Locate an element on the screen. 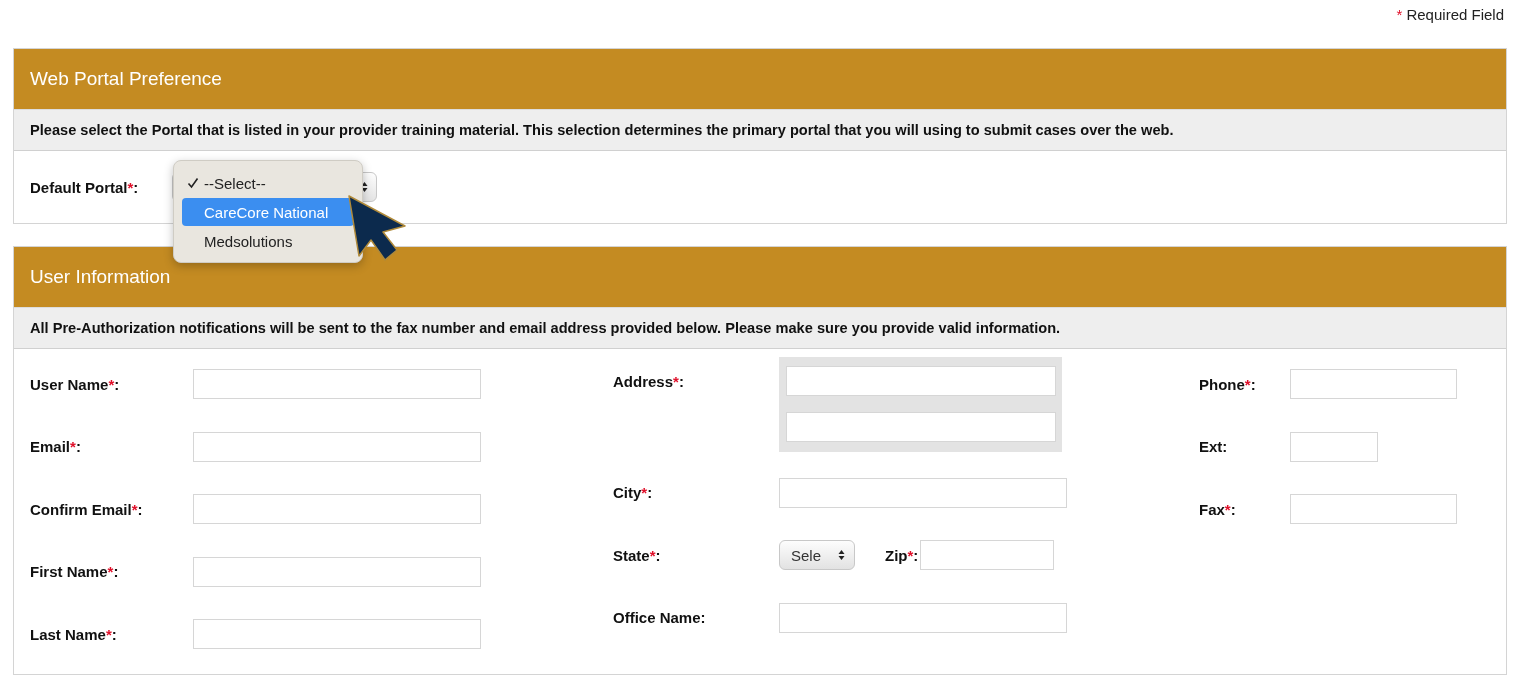 The width and height of the screenshot is (1527, 678). field-label: Ext: is located at coordinates (1214, 447).